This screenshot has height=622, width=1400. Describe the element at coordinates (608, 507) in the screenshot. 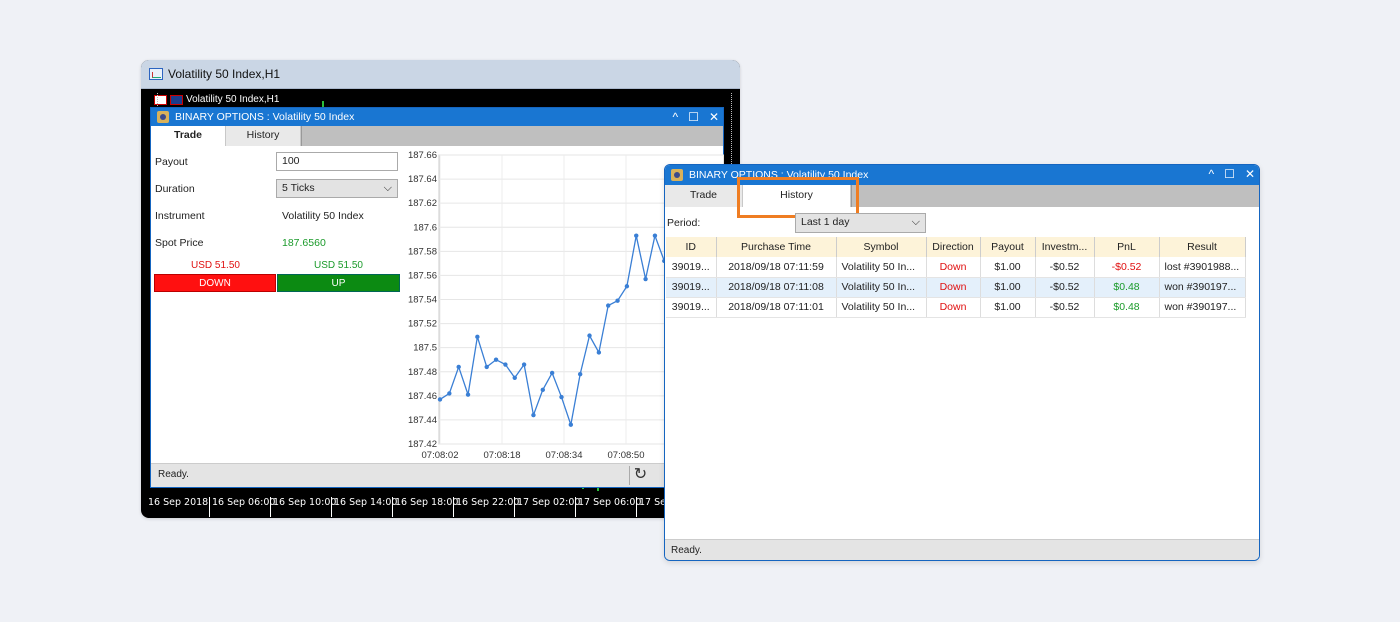

I see `time-axis-label: 17 Sep 06:00` at that location.